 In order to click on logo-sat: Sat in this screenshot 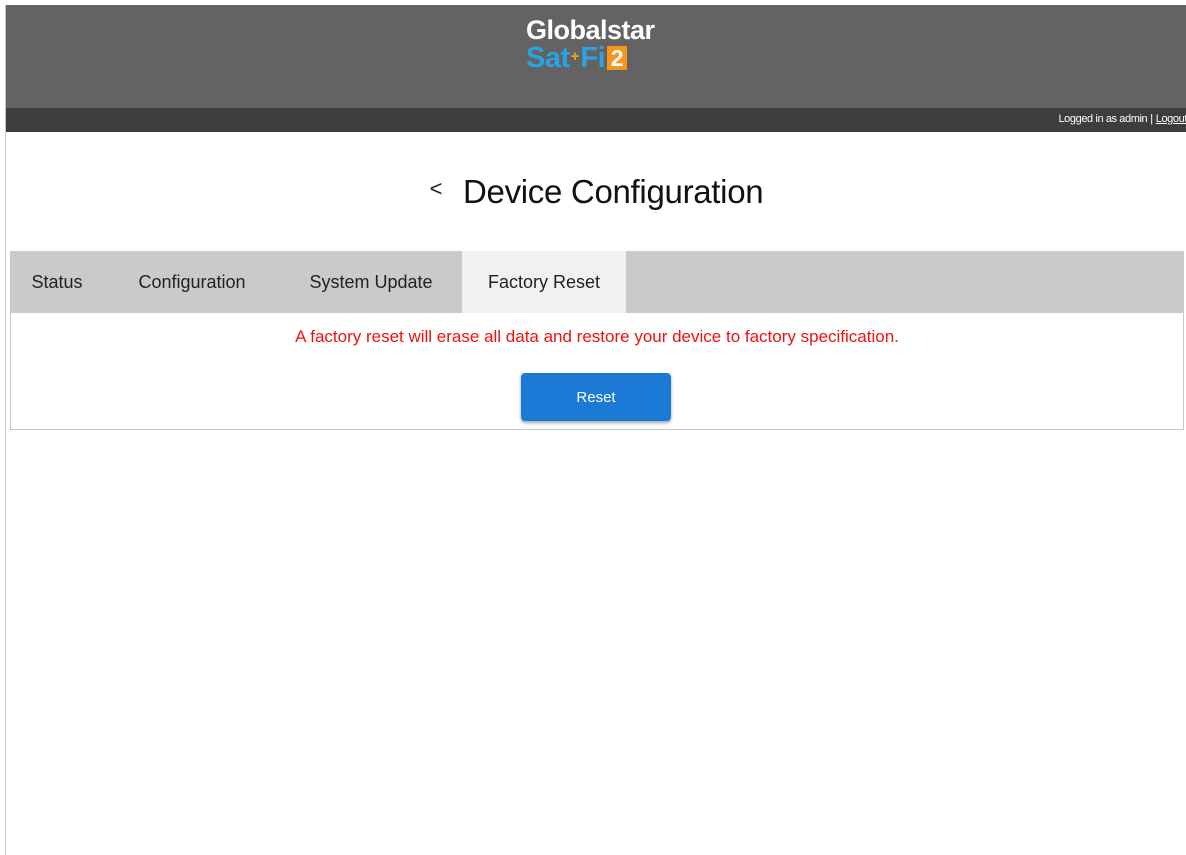, I will do `click(548, 57)`.